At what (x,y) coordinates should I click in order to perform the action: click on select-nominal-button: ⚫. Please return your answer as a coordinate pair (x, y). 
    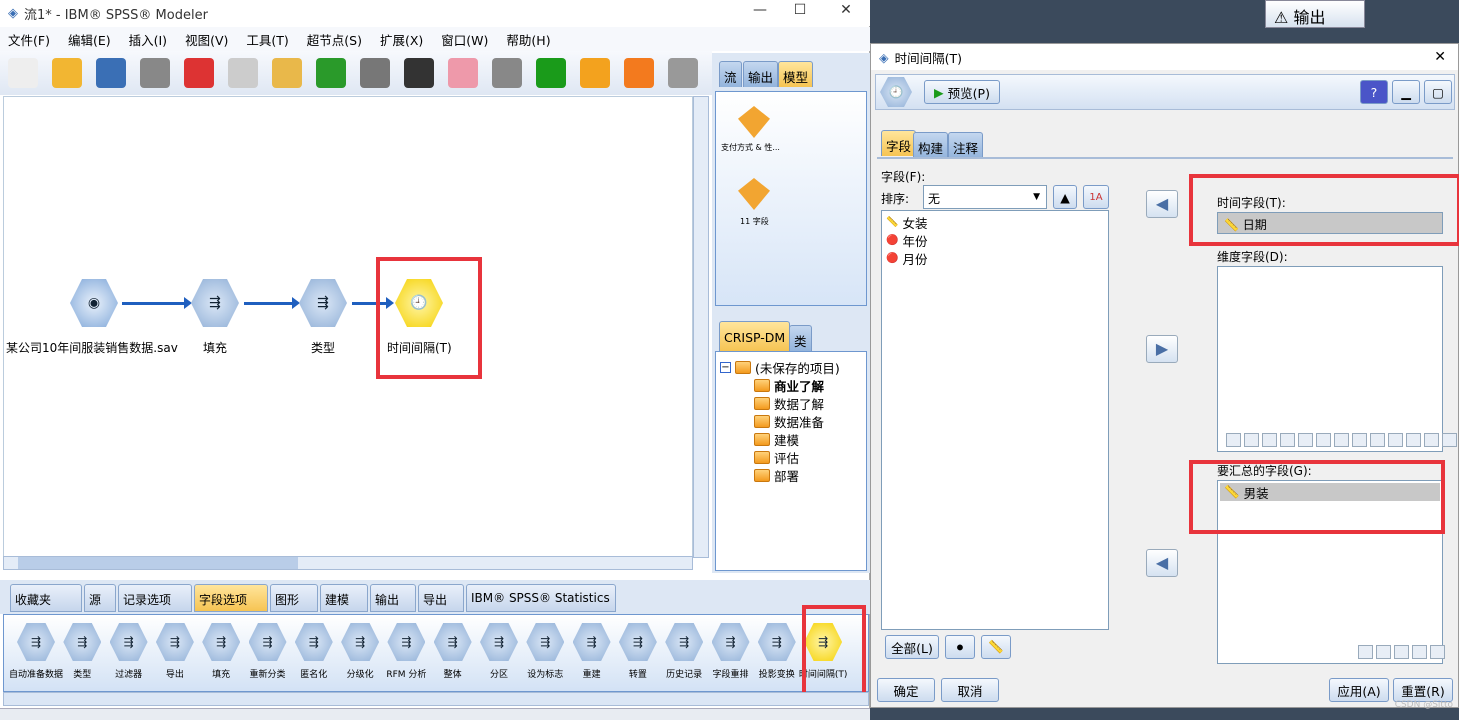
    Looking at the image, I should click on (960, 647).